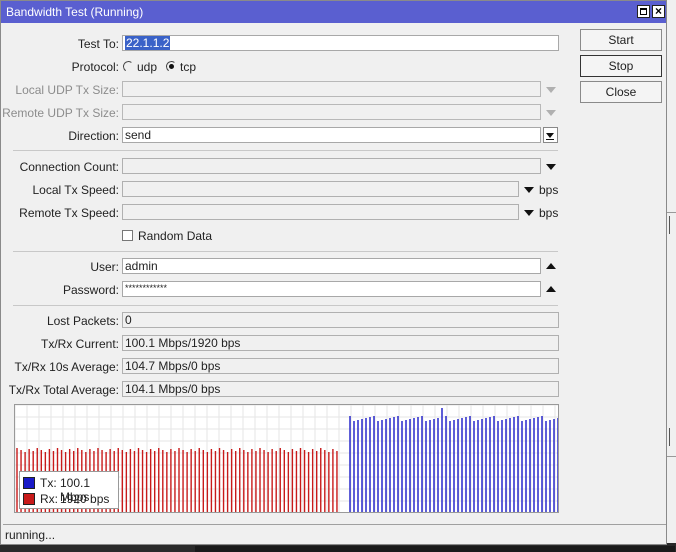 Image resolution: width=676 pixels, height=552 pixels. What do you see at coordinates (621, 40) in the screenshot?
I see `start-button: Start` at bounding box center [621, 40].